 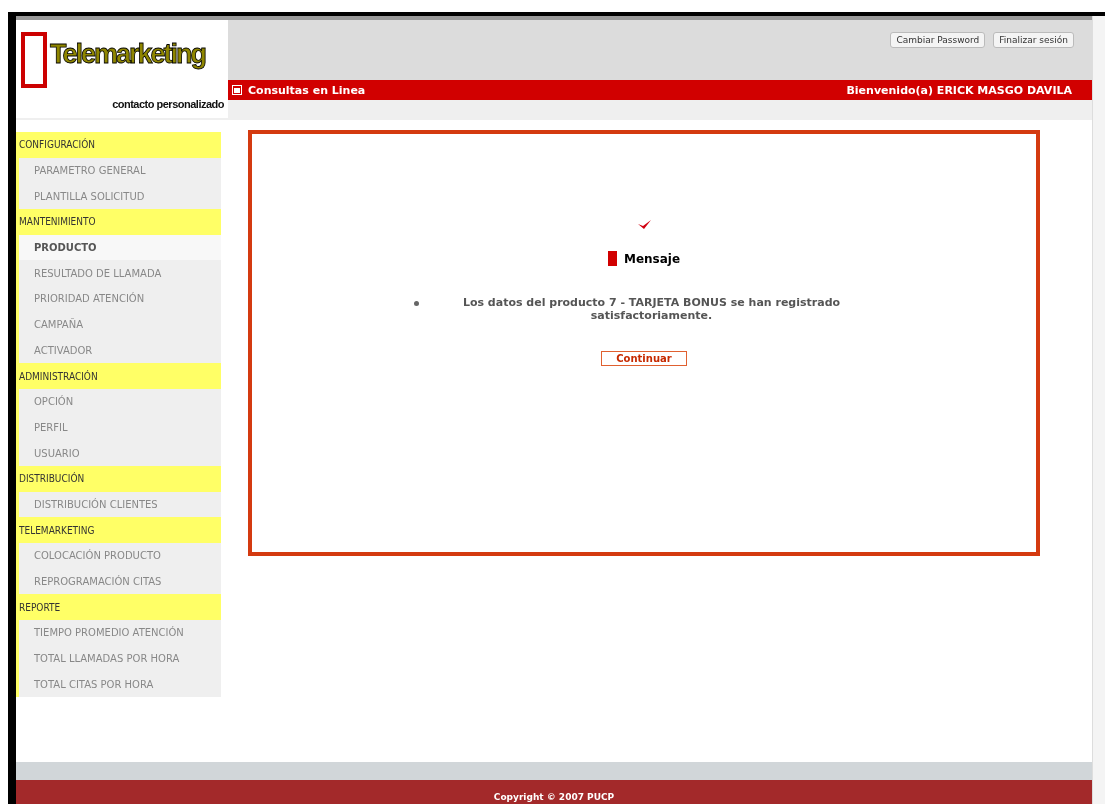 What do you see at coordinates (118, 607) in the screenshot?
I see `menu-section-header: REPORTE` at bounding box center [118, 607].